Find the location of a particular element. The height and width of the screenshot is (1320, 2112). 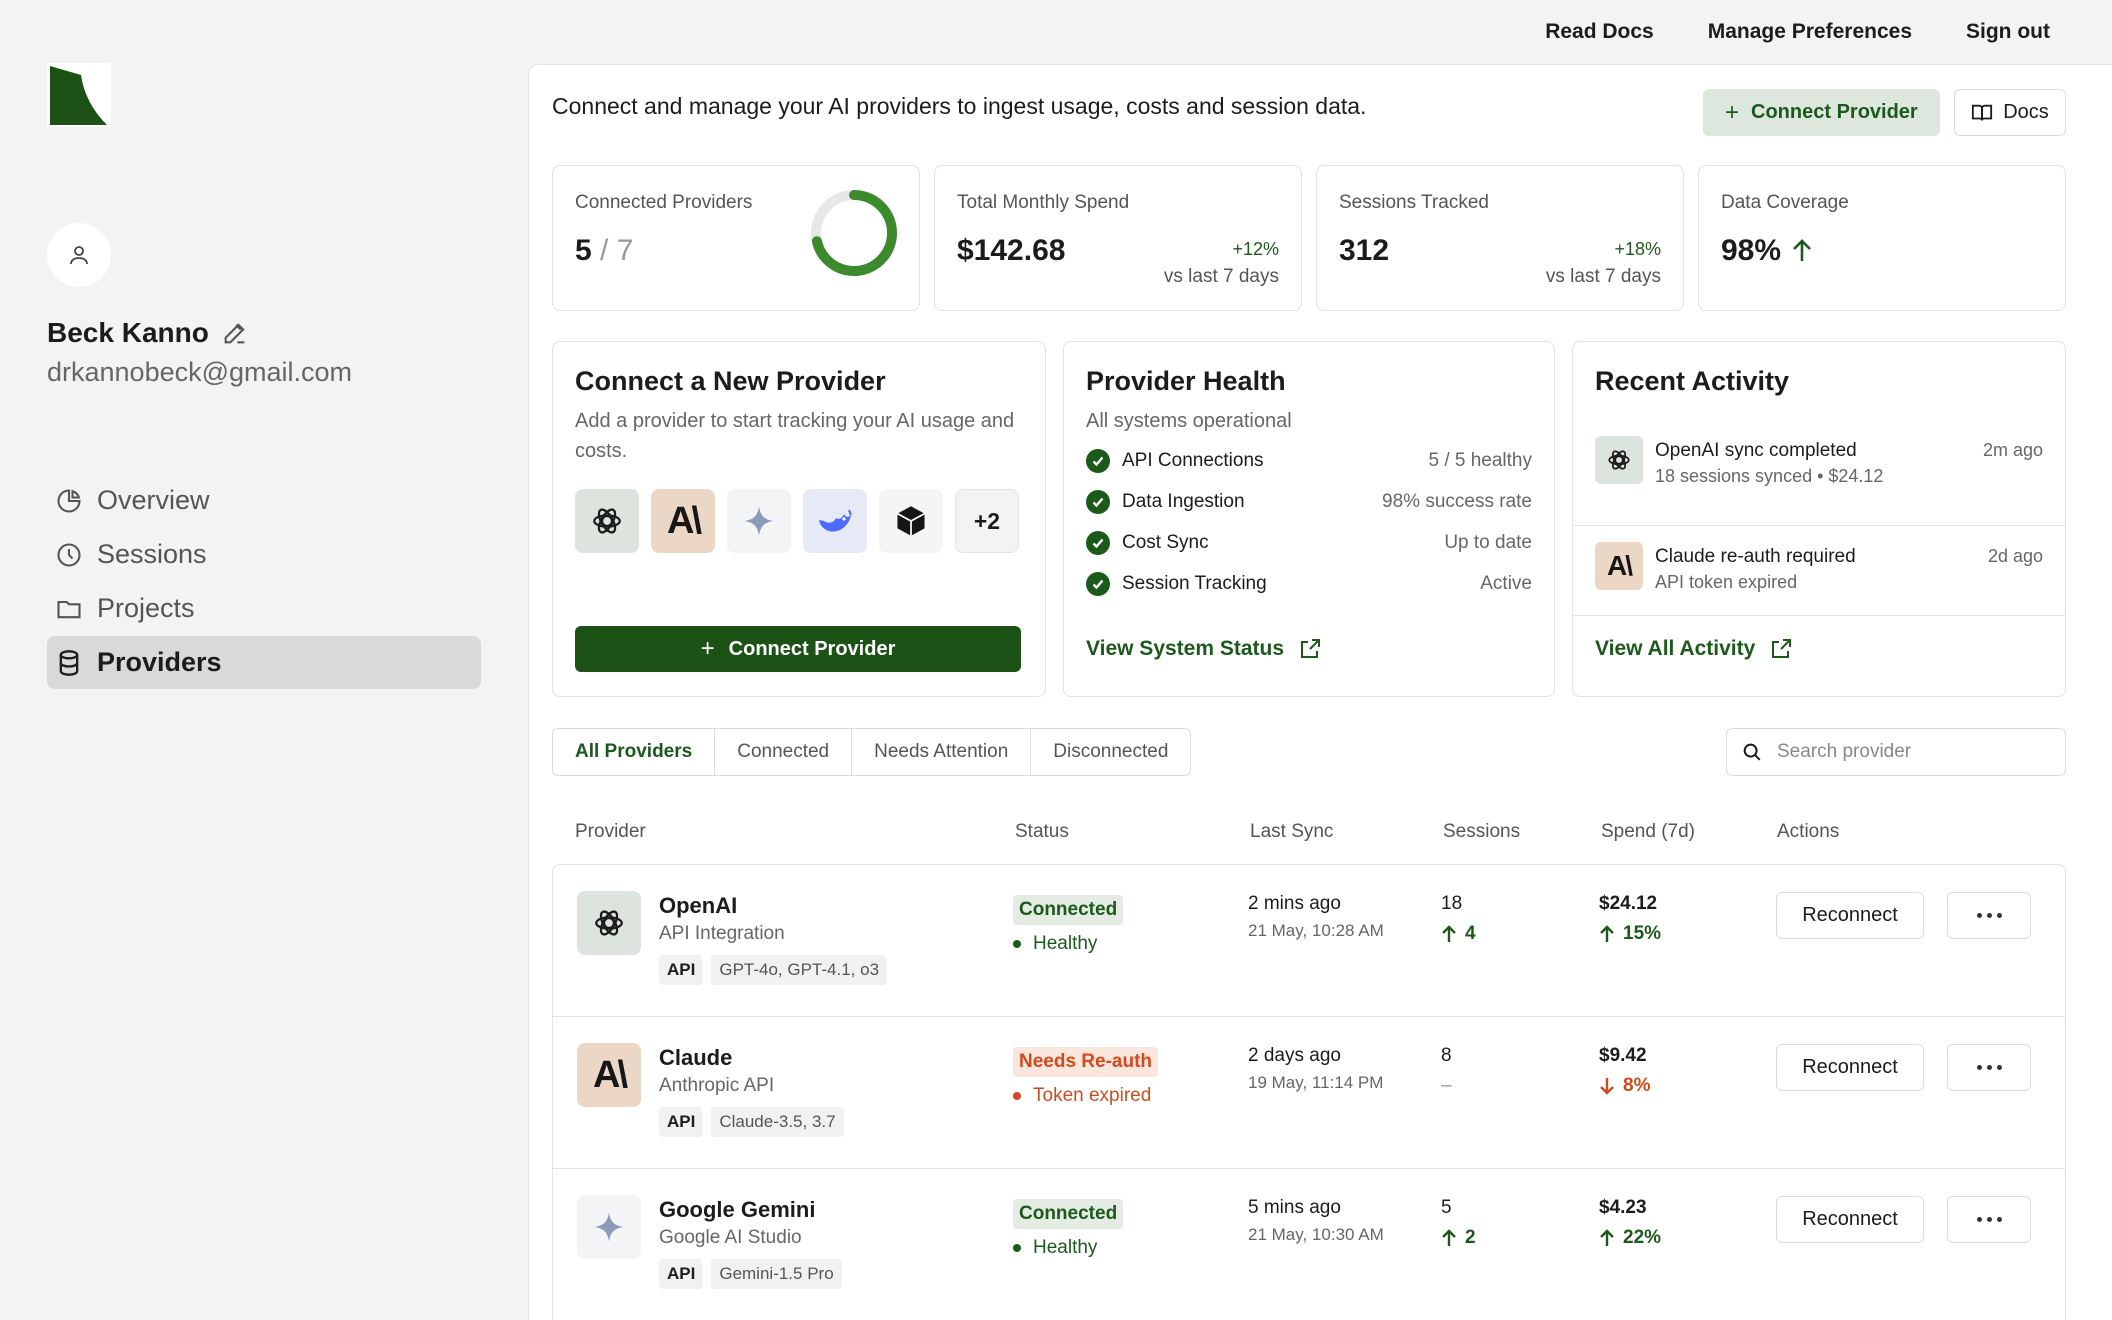

user-name: Beck Kanno is located at coordinates (128, 332).